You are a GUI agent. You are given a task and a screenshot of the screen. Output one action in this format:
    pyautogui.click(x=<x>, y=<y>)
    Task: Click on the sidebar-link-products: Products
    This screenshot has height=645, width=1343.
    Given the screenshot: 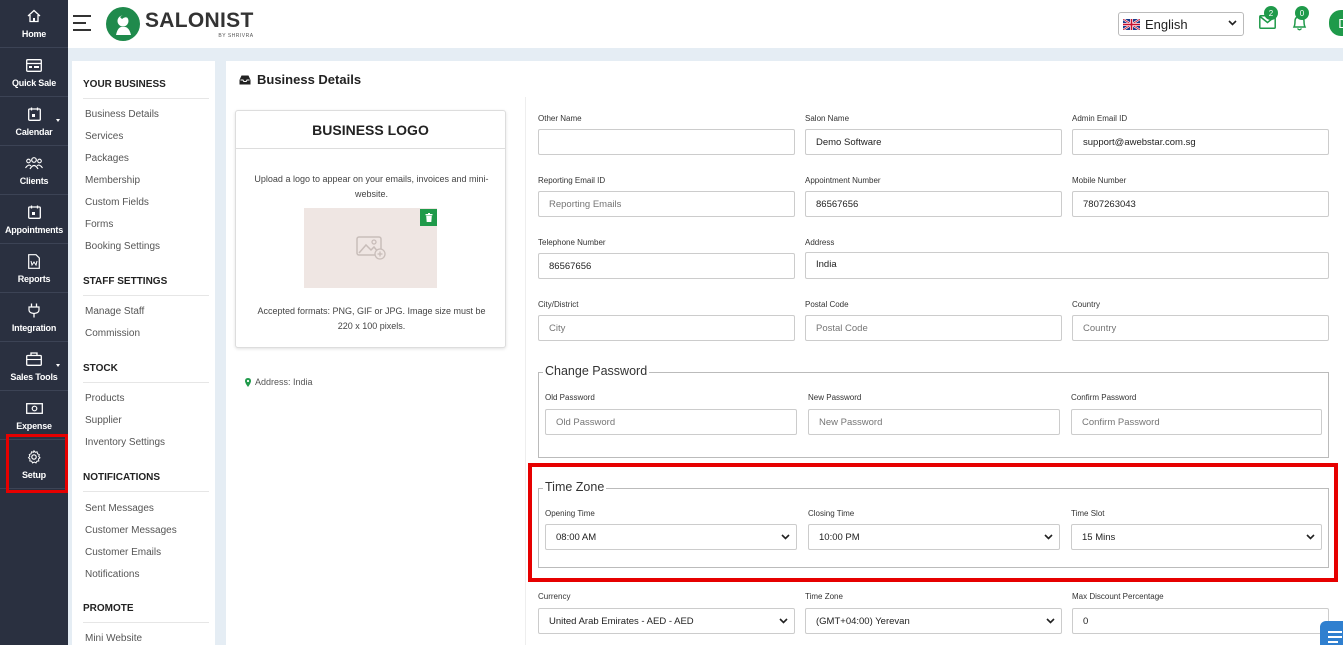 What is the action you would take?
    pyautogui.click(x=104, y=398)
    